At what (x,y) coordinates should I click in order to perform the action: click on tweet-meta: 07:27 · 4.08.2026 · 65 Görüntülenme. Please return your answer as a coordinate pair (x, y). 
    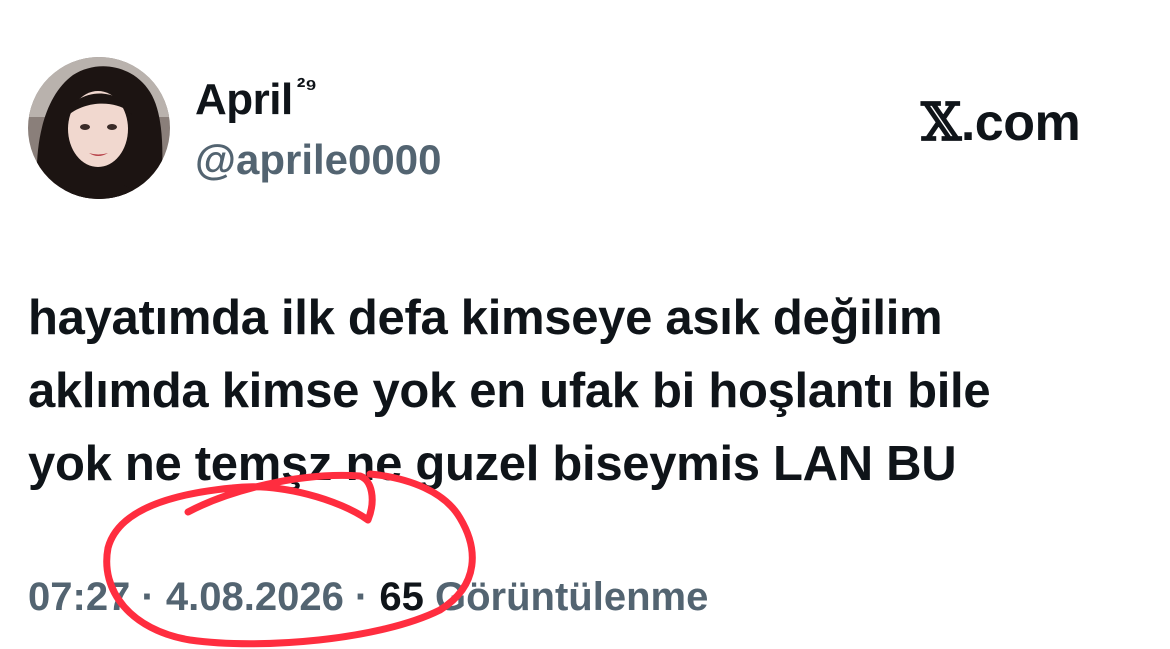
    Looking at the image, I should click on (368, 597).